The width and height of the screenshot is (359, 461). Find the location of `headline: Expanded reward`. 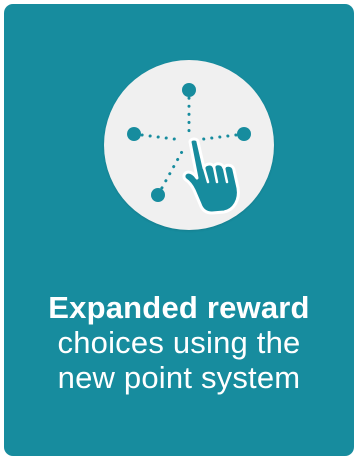

headline: Expanded reward is located at coordinates (179, 307).